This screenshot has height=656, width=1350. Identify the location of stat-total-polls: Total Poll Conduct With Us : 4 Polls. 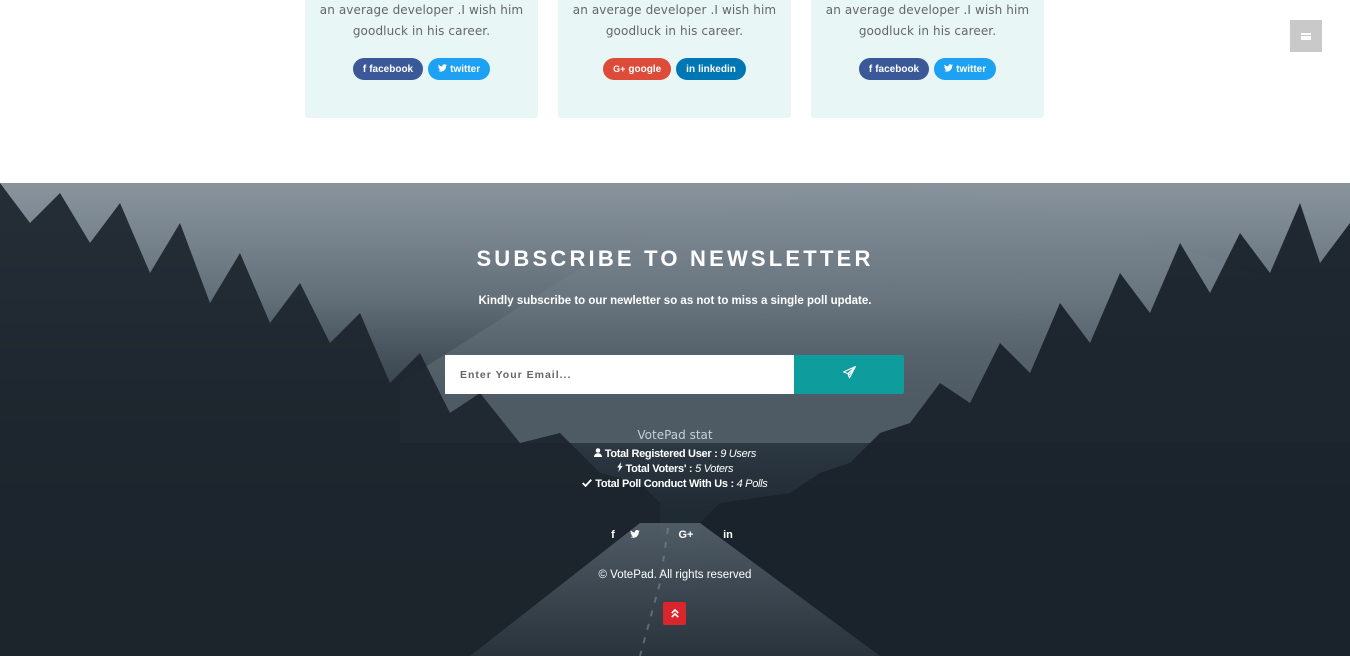
(675, 484).